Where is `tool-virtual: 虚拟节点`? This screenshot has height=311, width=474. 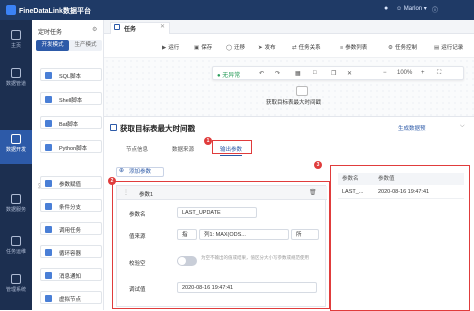 tool-virtual: 虚拟节点 is located at coordinates (71, 297).